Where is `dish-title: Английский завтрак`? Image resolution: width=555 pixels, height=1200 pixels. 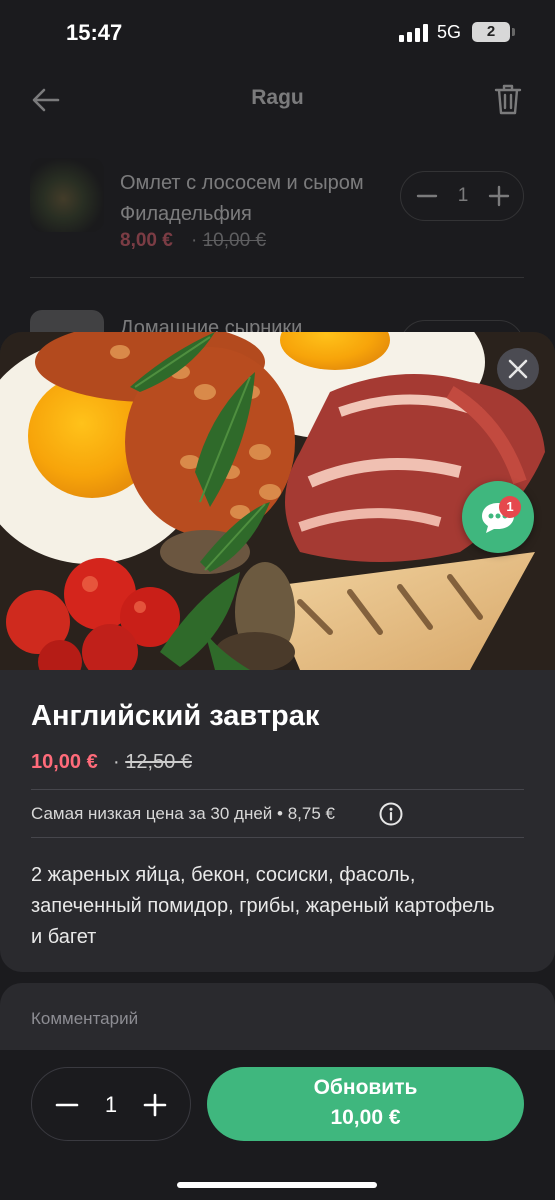
dish-title: Английский завтрак is located at coordinates (175, 716).